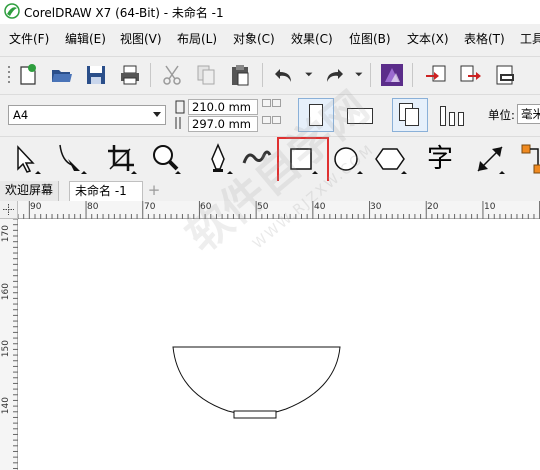 The height and width of the screenshot is (470, 540). What do you see at coordinates (428, 36) in the screenshot?
I see `menu-text: 文本(X)` at bounding box center [428, 36].